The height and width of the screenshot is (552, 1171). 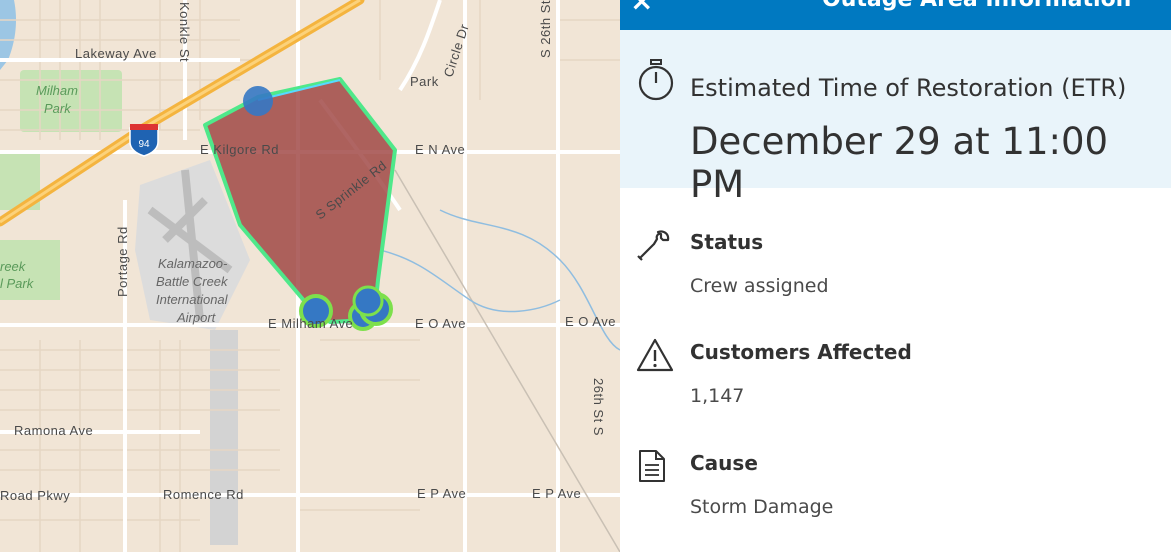 I want to click on road-label-konkle: Konkle St, so click(x=184, y=32).